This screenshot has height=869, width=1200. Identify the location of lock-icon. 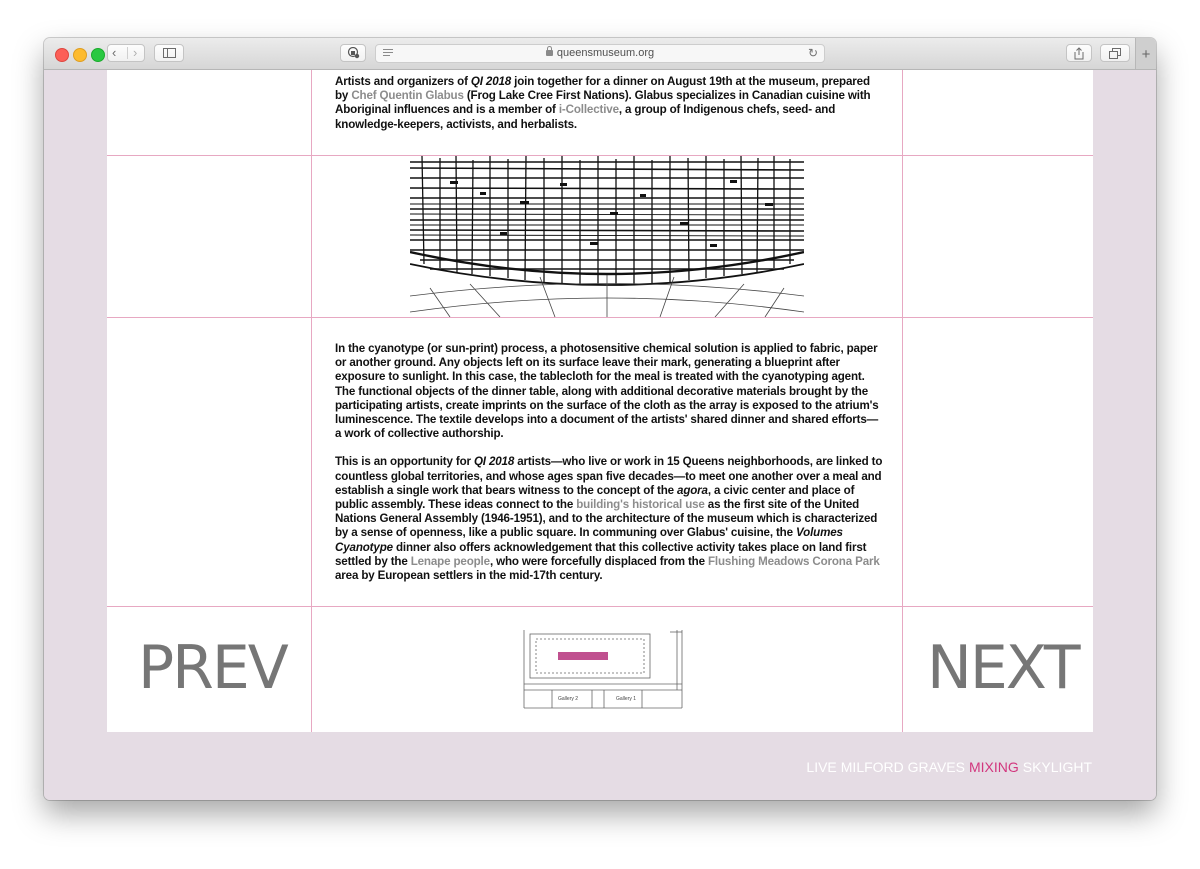
(549, 51).